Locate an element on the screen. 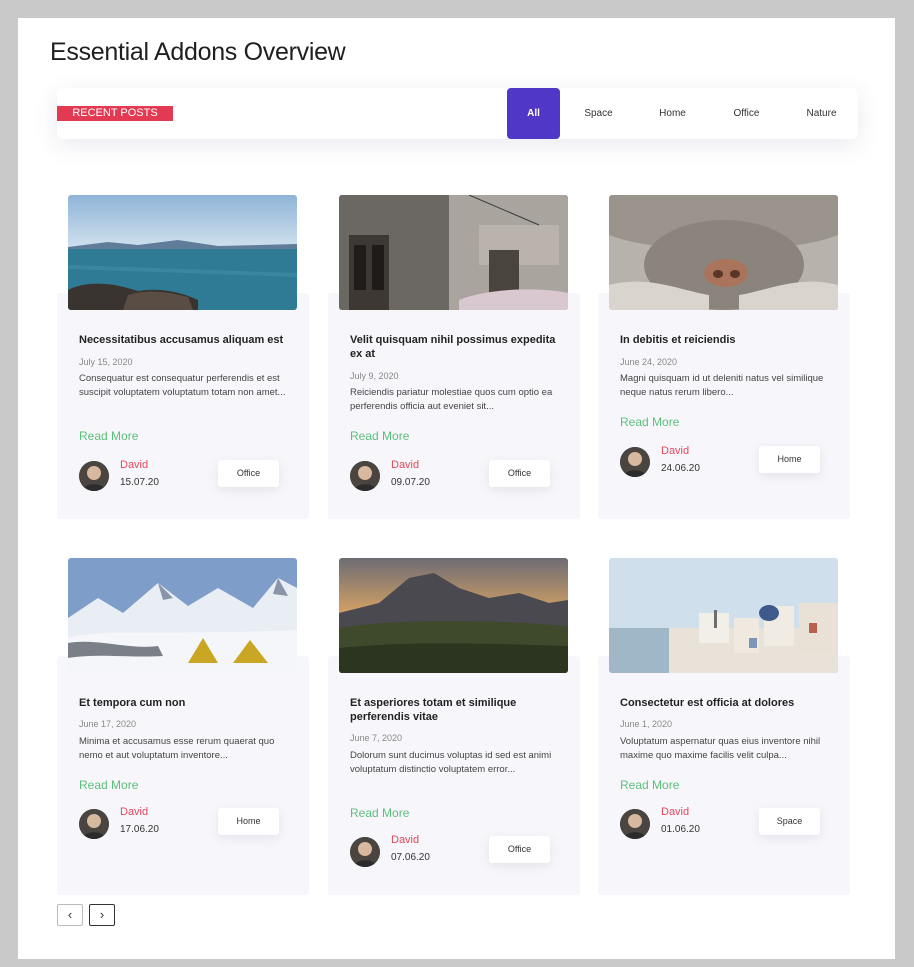  post-date-label: June 24, 2020 is located at coordinates (649, 362).